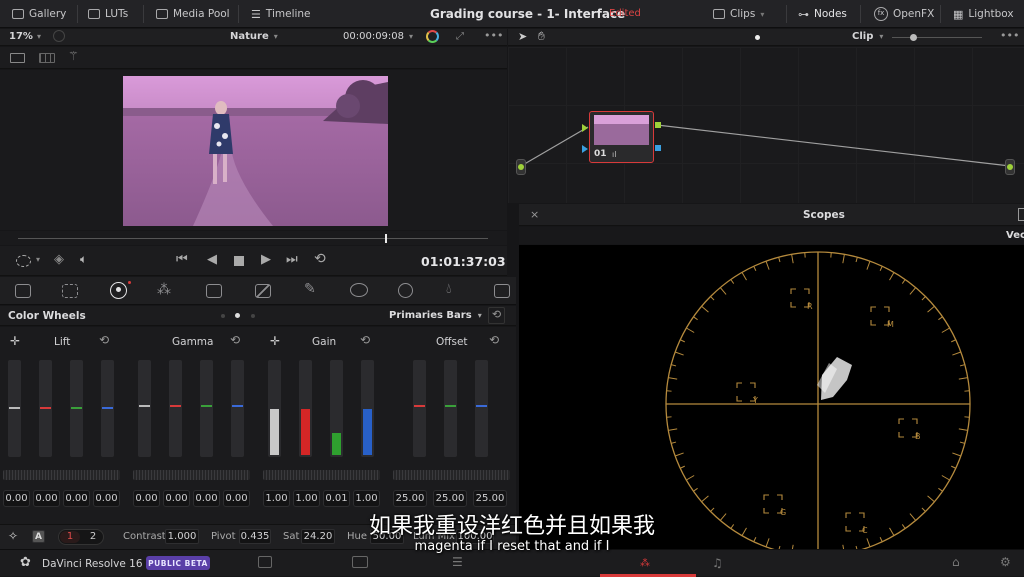  What do you see at coordinates (336, 498) in the screenshot?
I see `gain-g-value: 0.01` at bounding box center [336, 498].